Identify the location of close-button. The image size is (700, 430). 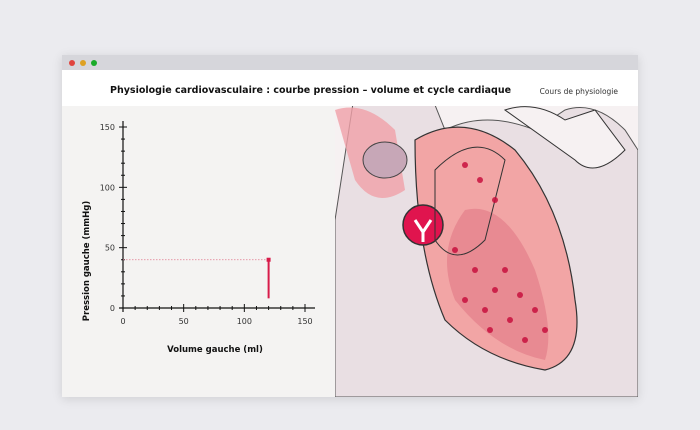
(72, 63).